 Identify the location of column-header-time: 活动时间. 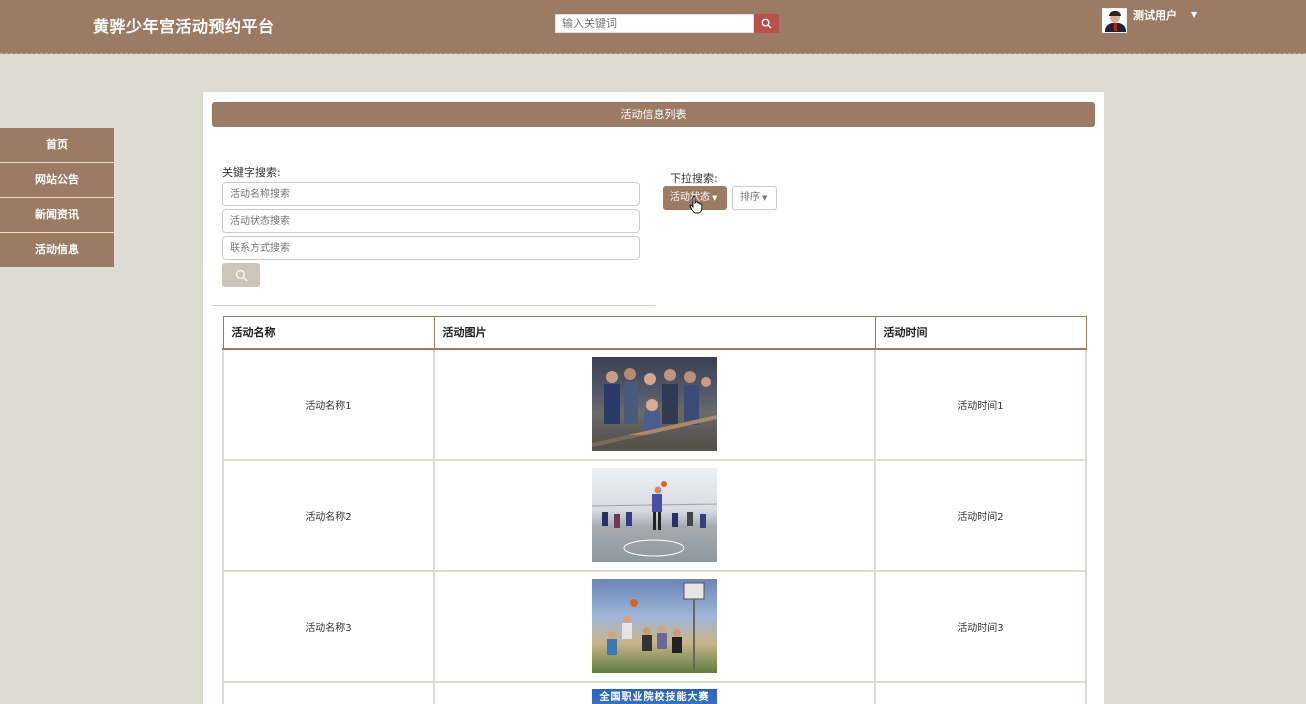
(980, 333).